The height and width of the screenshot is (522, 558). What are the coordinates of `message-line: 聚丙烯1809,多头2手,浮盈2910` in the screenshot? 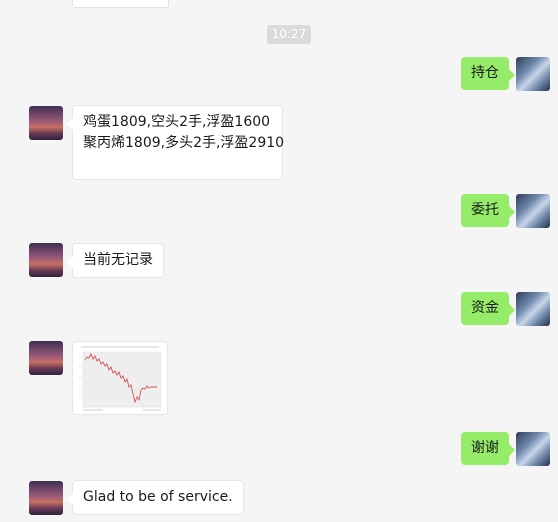 It's located at (184, 143).